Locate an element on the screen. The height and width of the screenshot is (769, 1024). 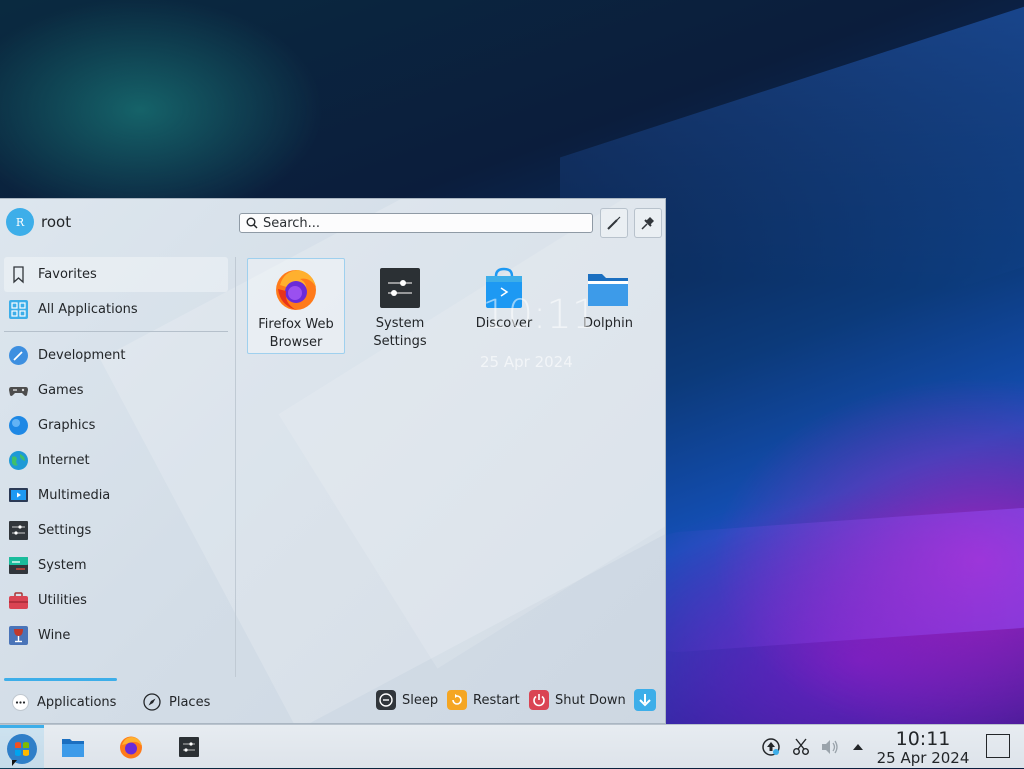
sleep-button: Sleep is located at coordinates (407, 700).